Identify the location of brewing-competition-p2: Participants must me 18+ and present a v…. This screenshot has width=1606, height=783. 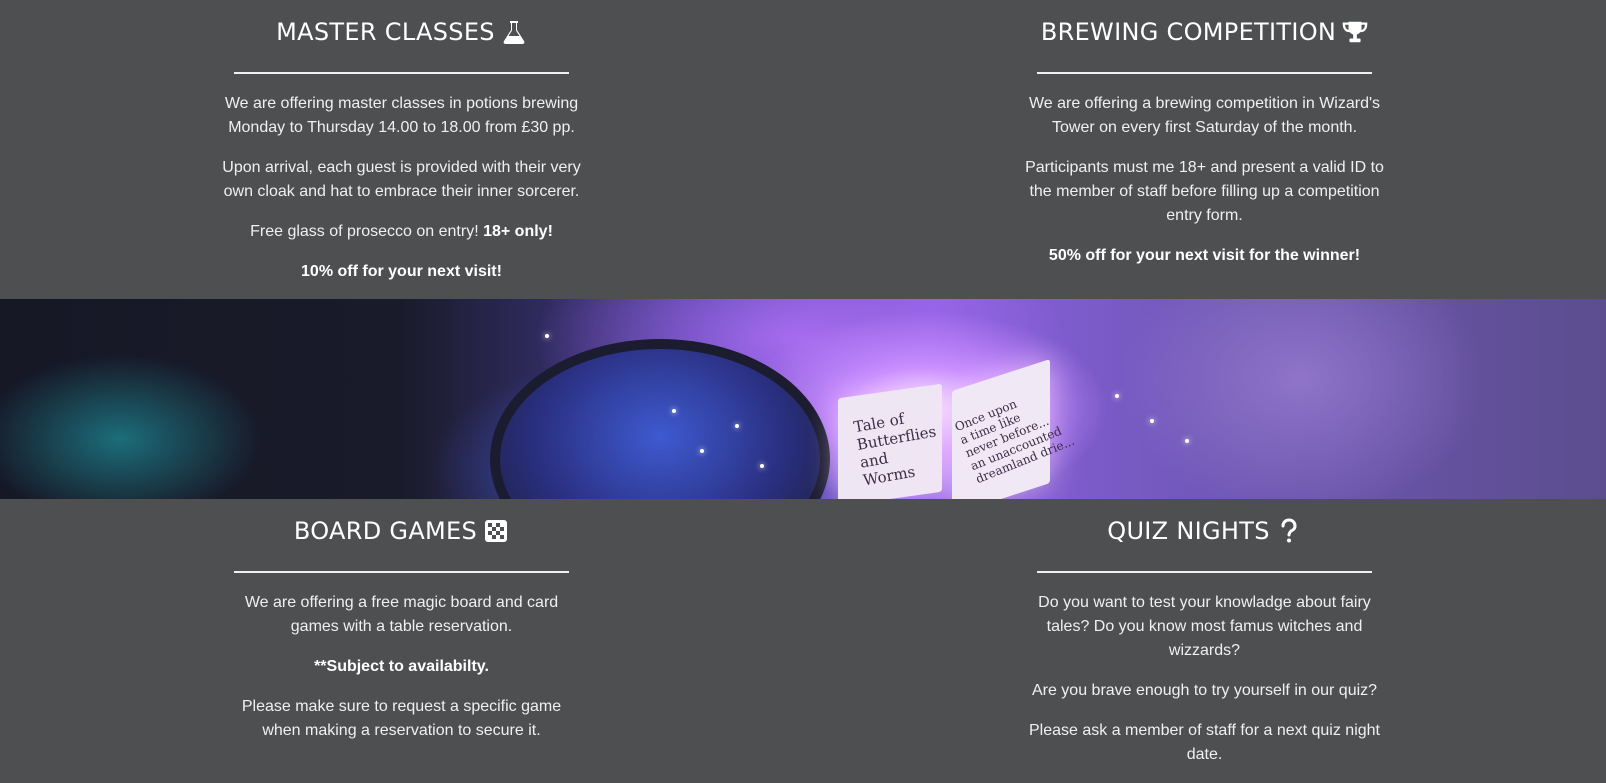
(1204, 191).